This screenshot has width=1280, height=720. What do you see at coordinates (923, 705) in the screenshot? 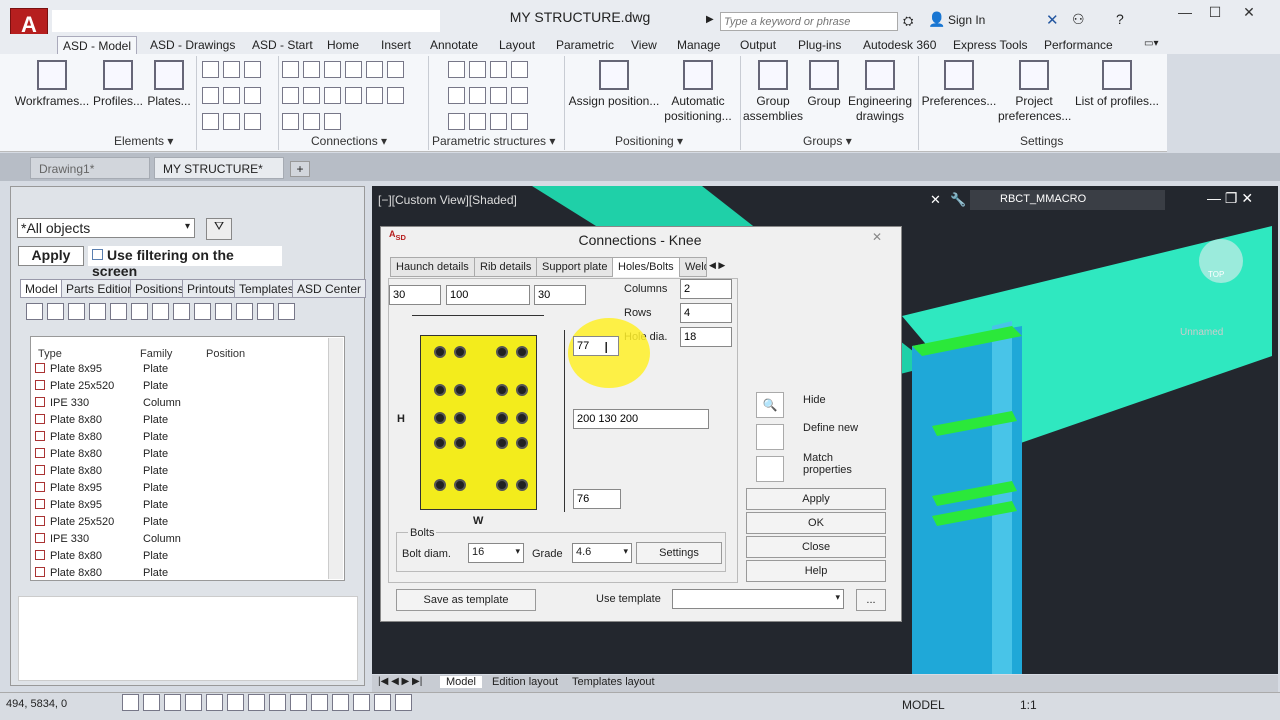
I see `model-space-toggle: MODEL` at bounding box center [923, 705].